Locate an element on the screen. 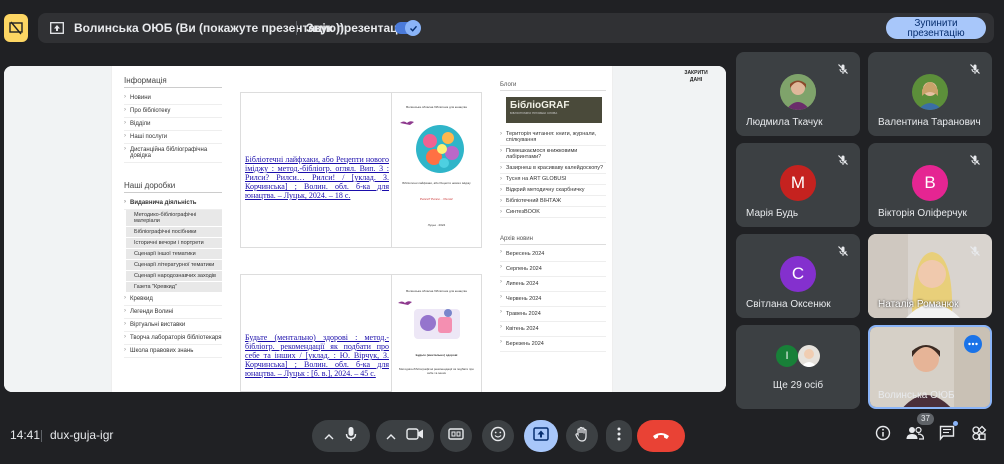  sidebar-section-works: Наші доробки is located at coordinates (173, 187).